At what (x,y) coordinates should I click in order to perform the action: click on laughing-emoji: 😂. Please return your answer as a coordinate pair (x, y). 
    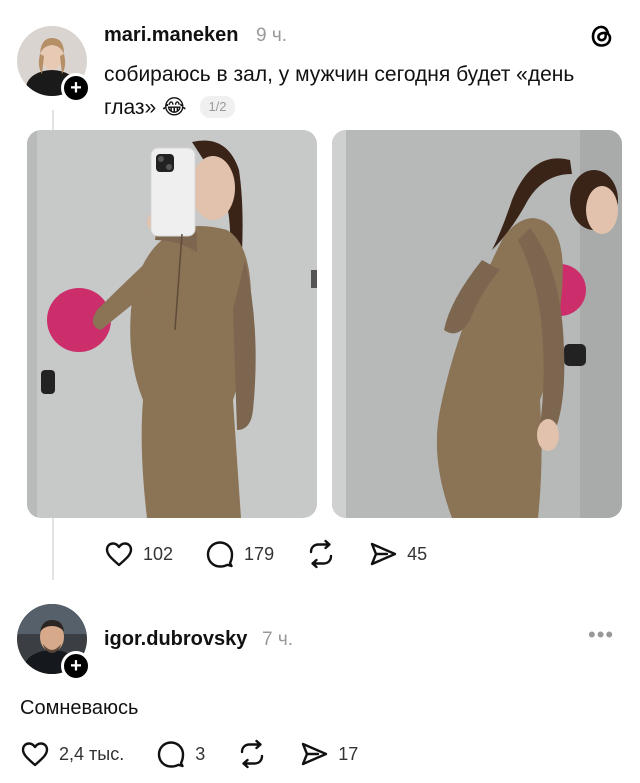
    Looking at the image, I should click on (174, 107).